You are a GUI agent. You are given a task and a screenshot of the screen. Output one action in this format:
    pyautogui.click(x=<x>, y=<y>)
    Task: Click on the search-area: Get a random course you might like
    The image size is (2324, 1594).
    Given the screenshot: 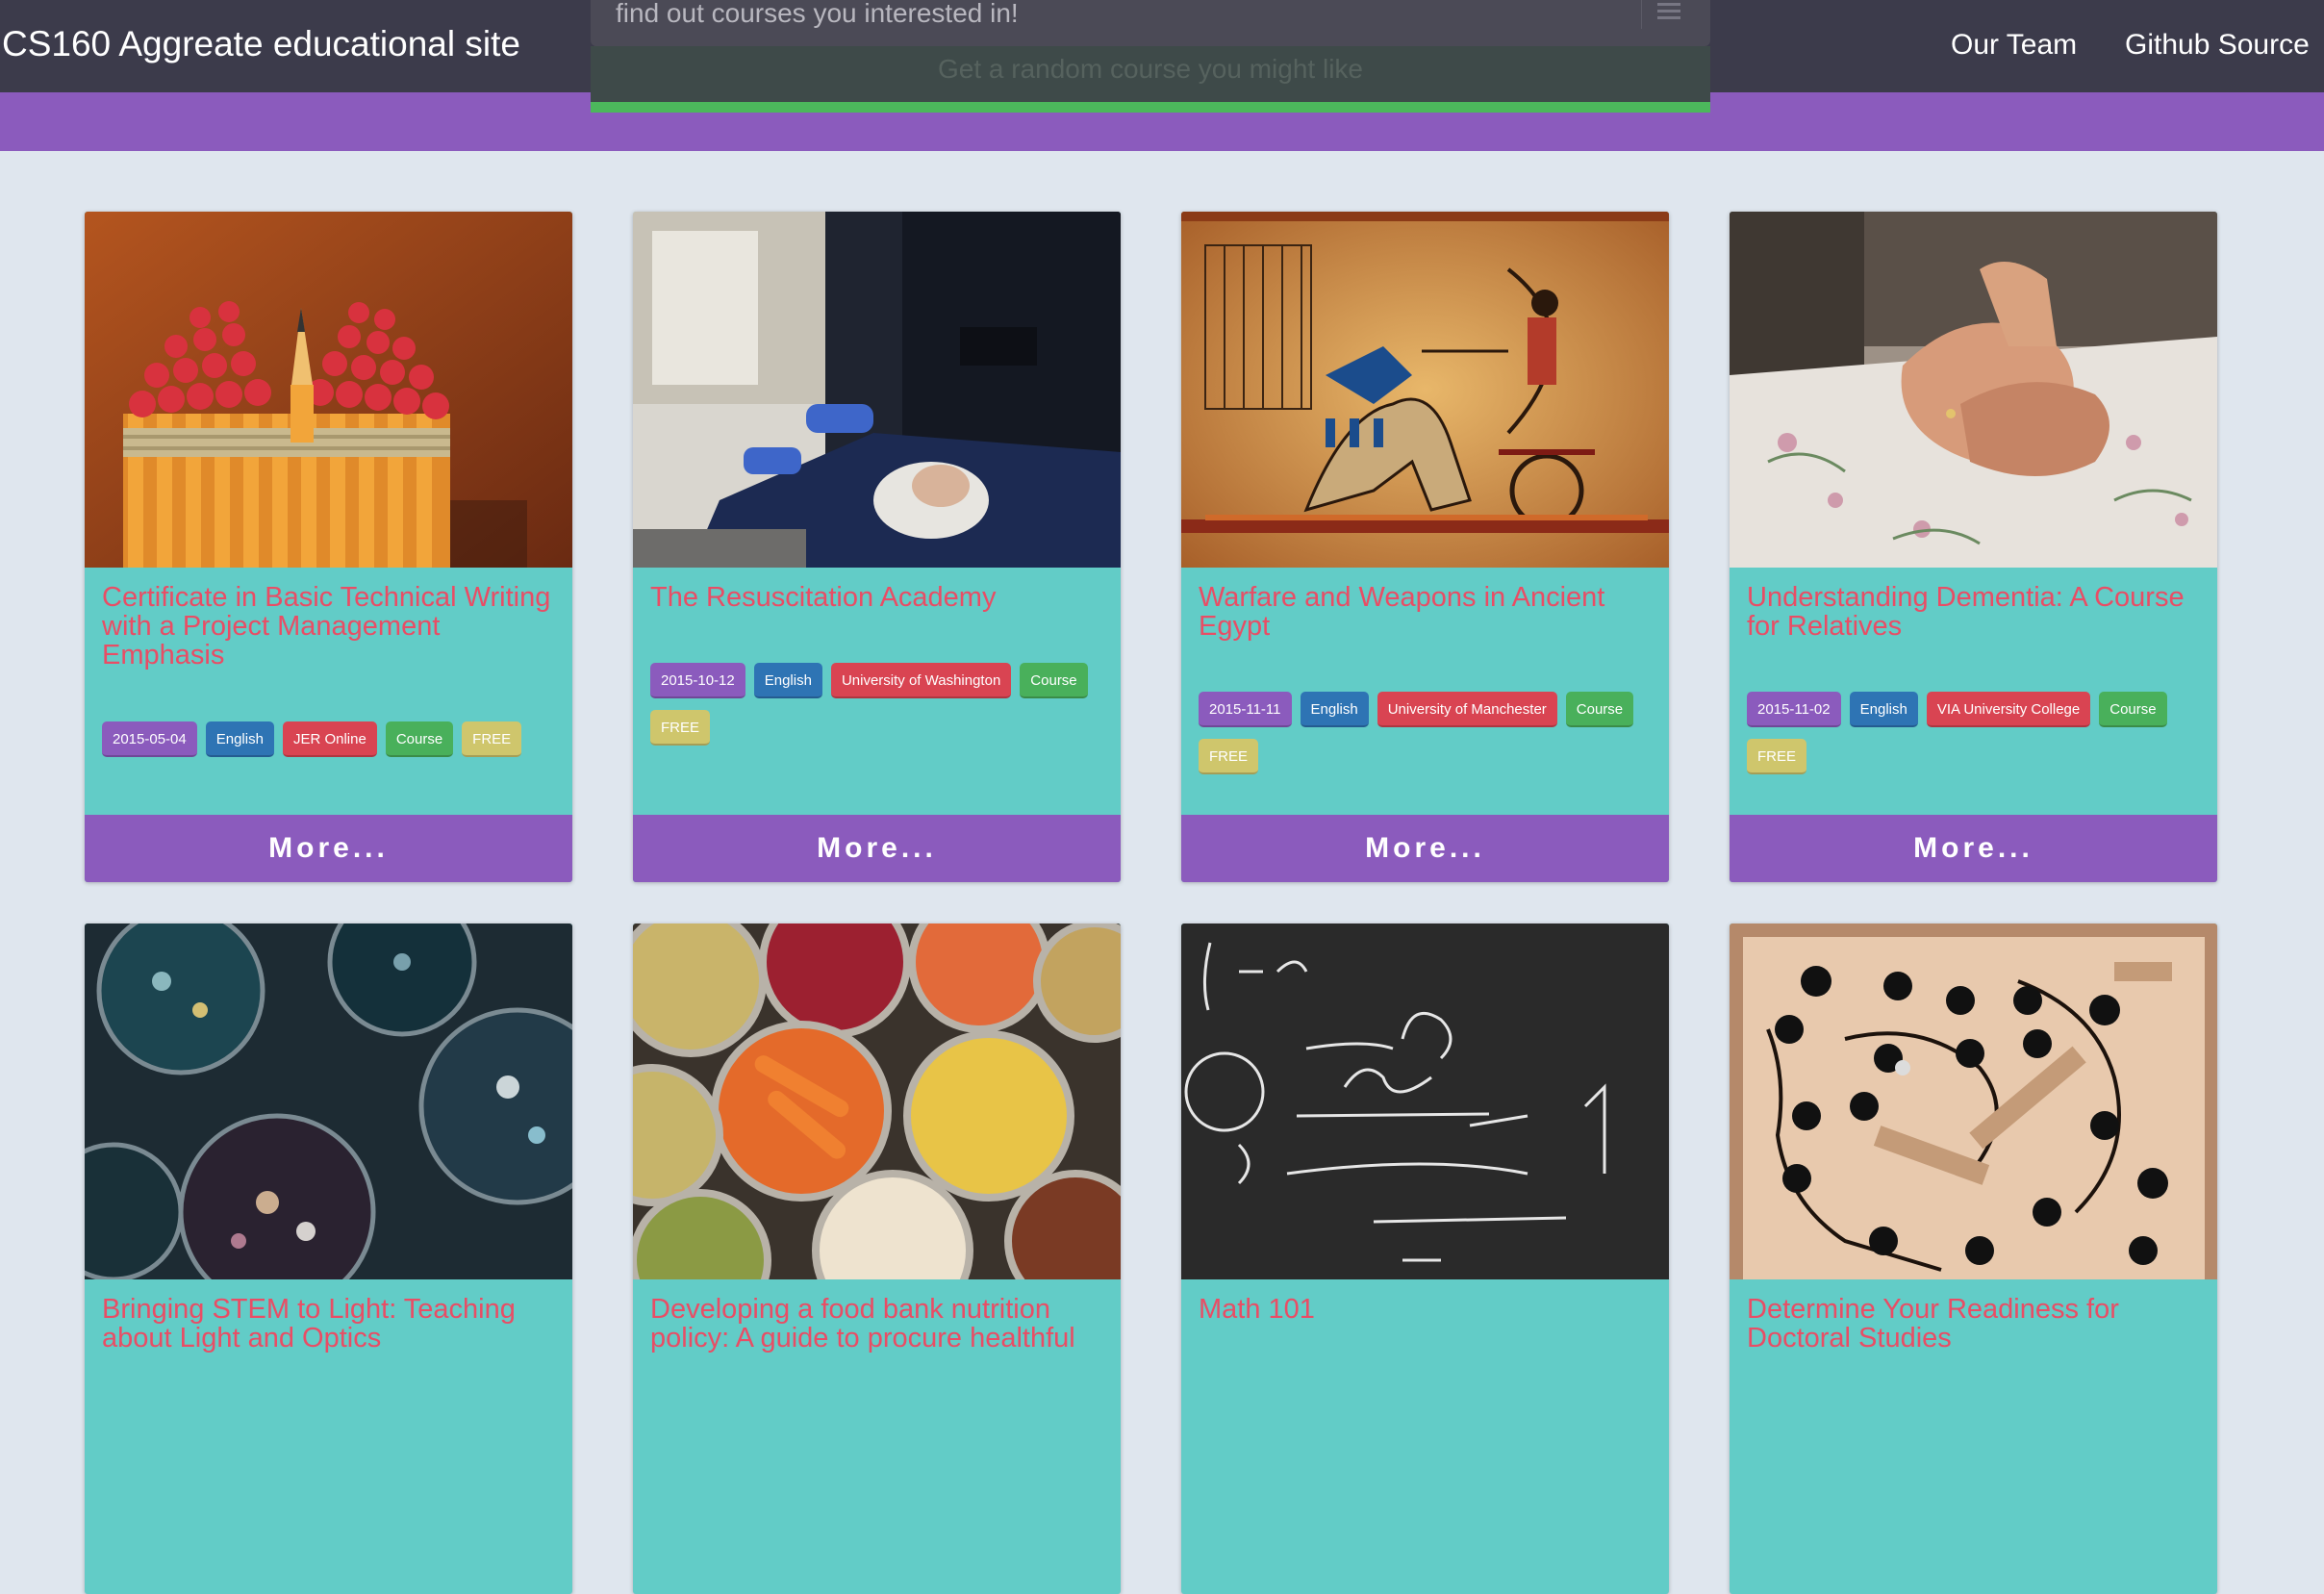 What is the action you would take?
    pyautogui.click(x=1150, y=57)
    